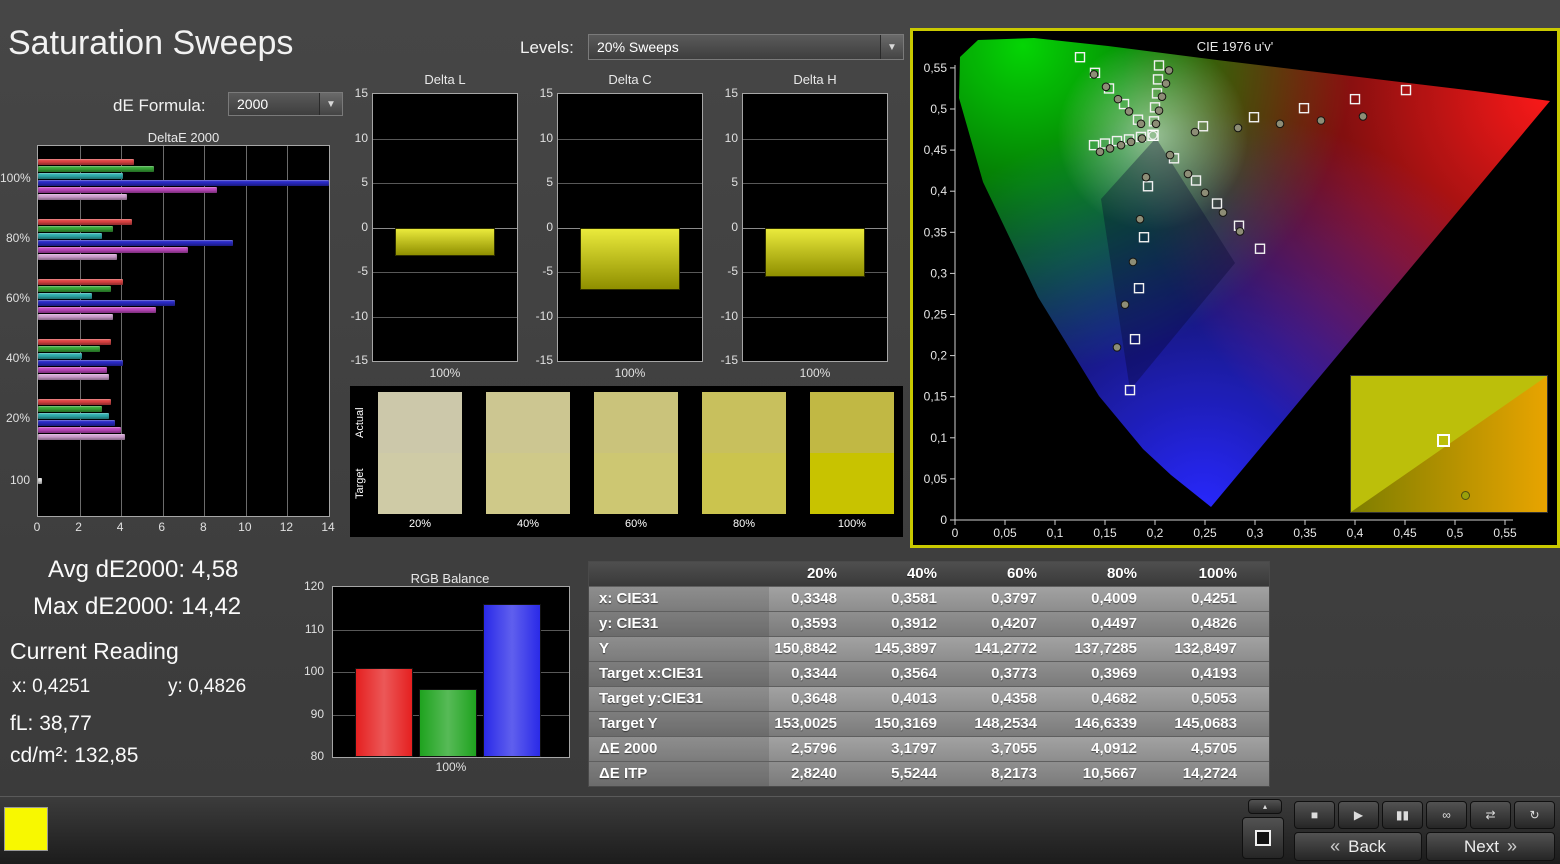 This screenshot has height=864, width=1560. What do you see at coordinates (1205, 533) in the screenshot?
I see `svg-text: 0,25` at bounding box center [1205, 533].